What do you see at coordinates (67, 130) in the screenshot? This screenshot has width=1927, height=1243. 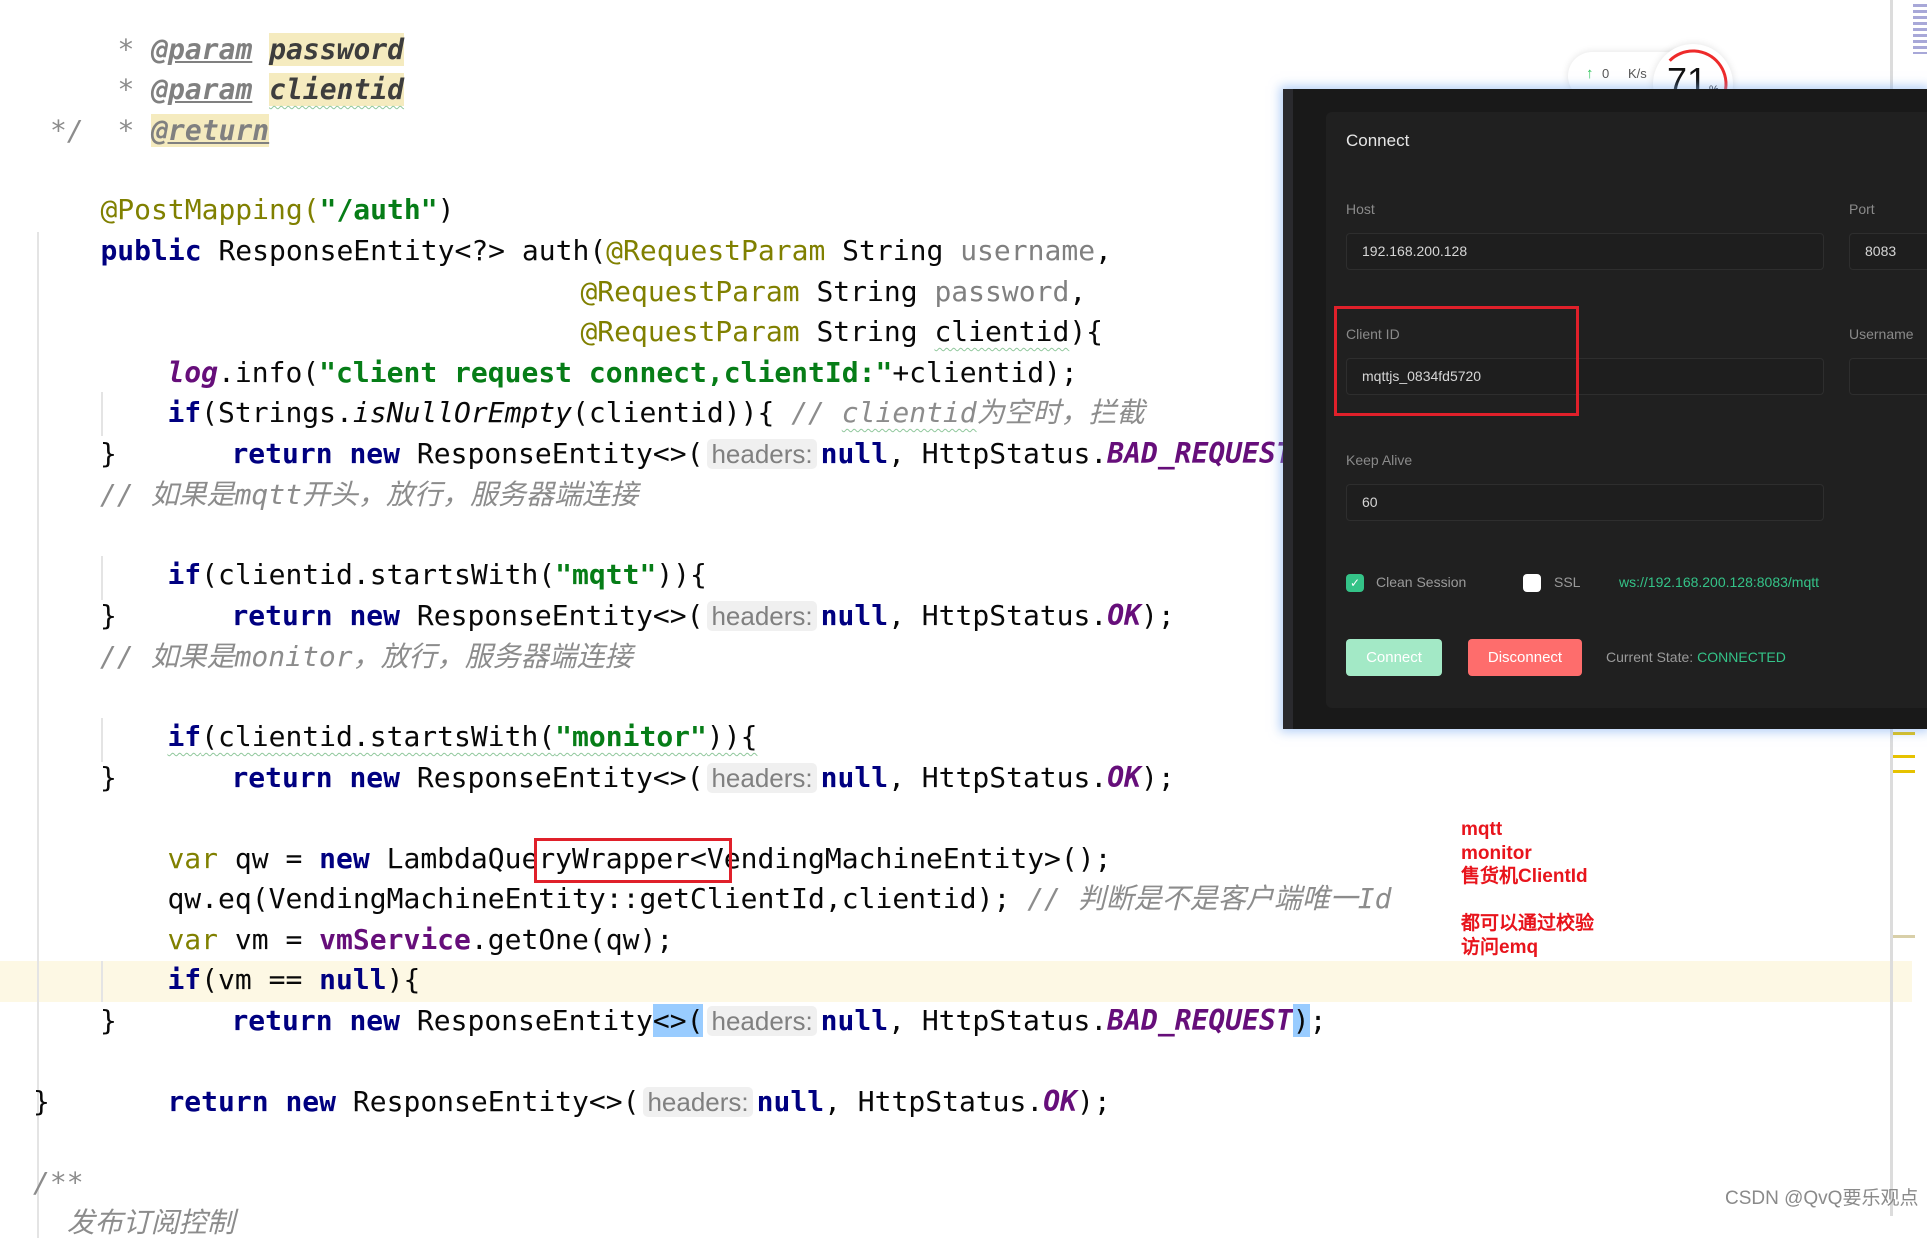 I see `code-line: */` at bounding box center [67, 130].